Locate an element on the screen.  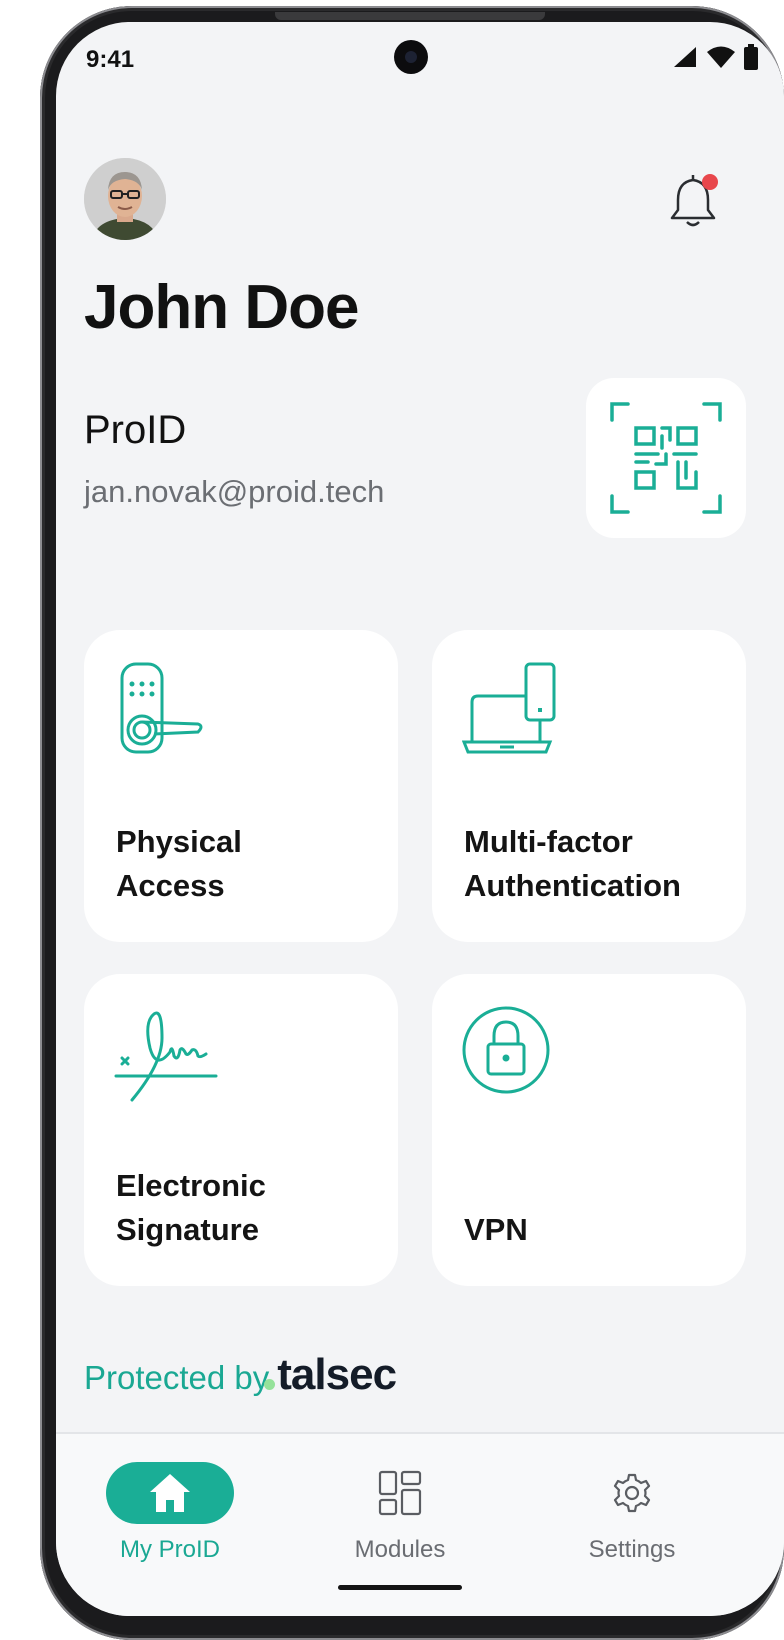
door-lock-icon is located at coordinates (161, 708).